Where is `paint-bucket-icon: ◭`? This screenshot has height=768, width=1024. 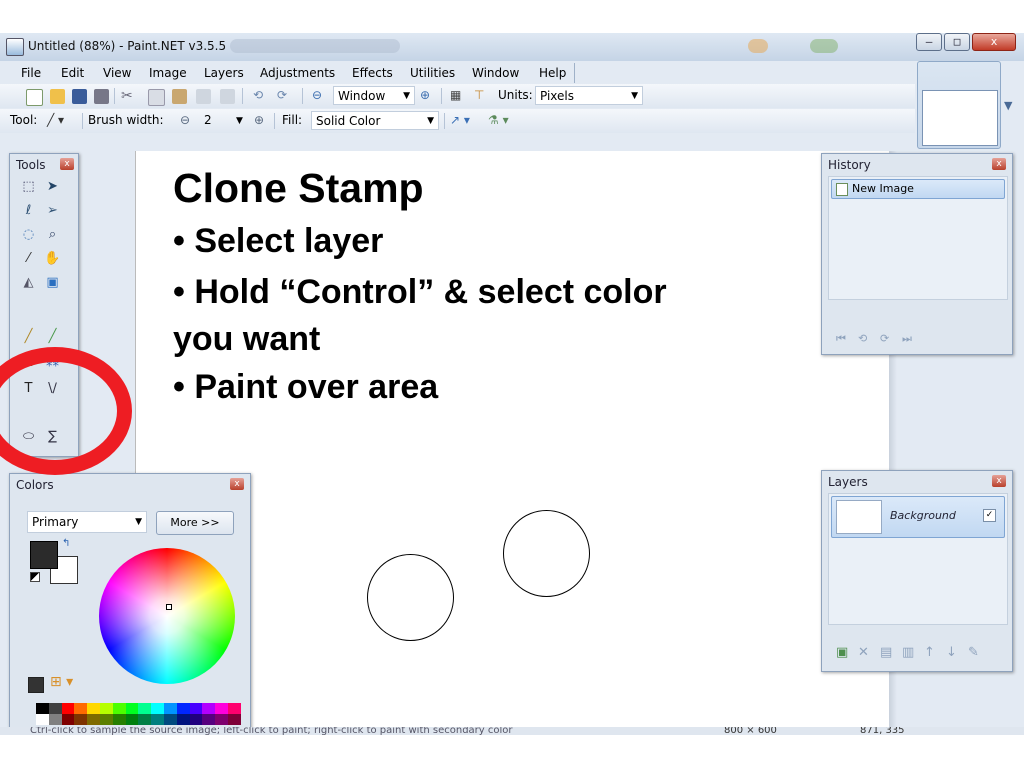
paint-bucket-icon: ◭ is located at coordinates (28, 282).